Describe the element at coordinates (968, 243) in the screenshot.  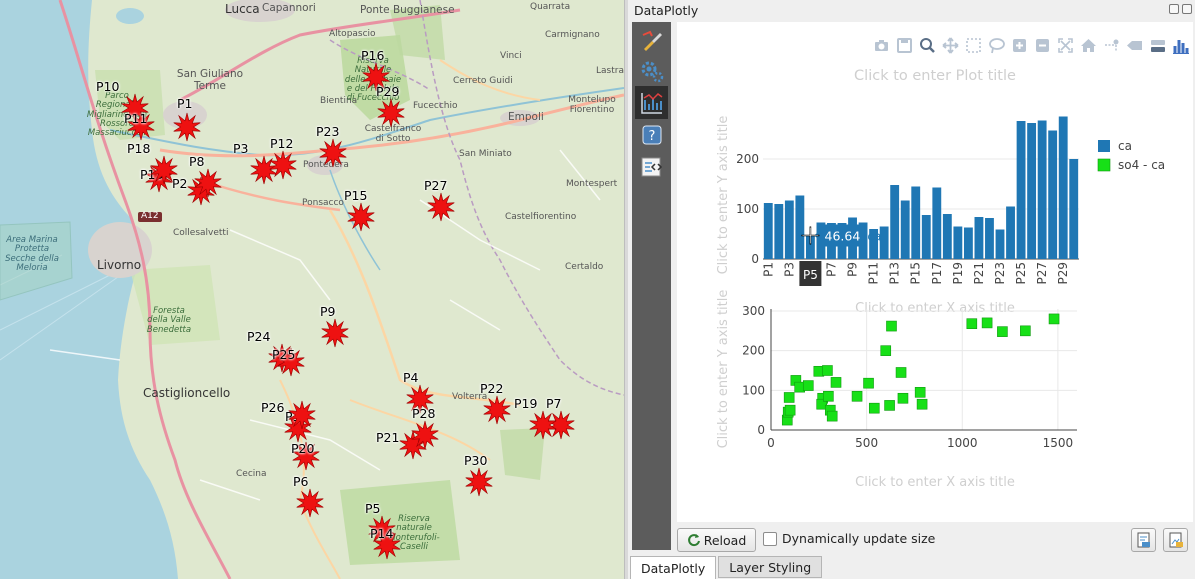
I see `bar-p20` at that location.